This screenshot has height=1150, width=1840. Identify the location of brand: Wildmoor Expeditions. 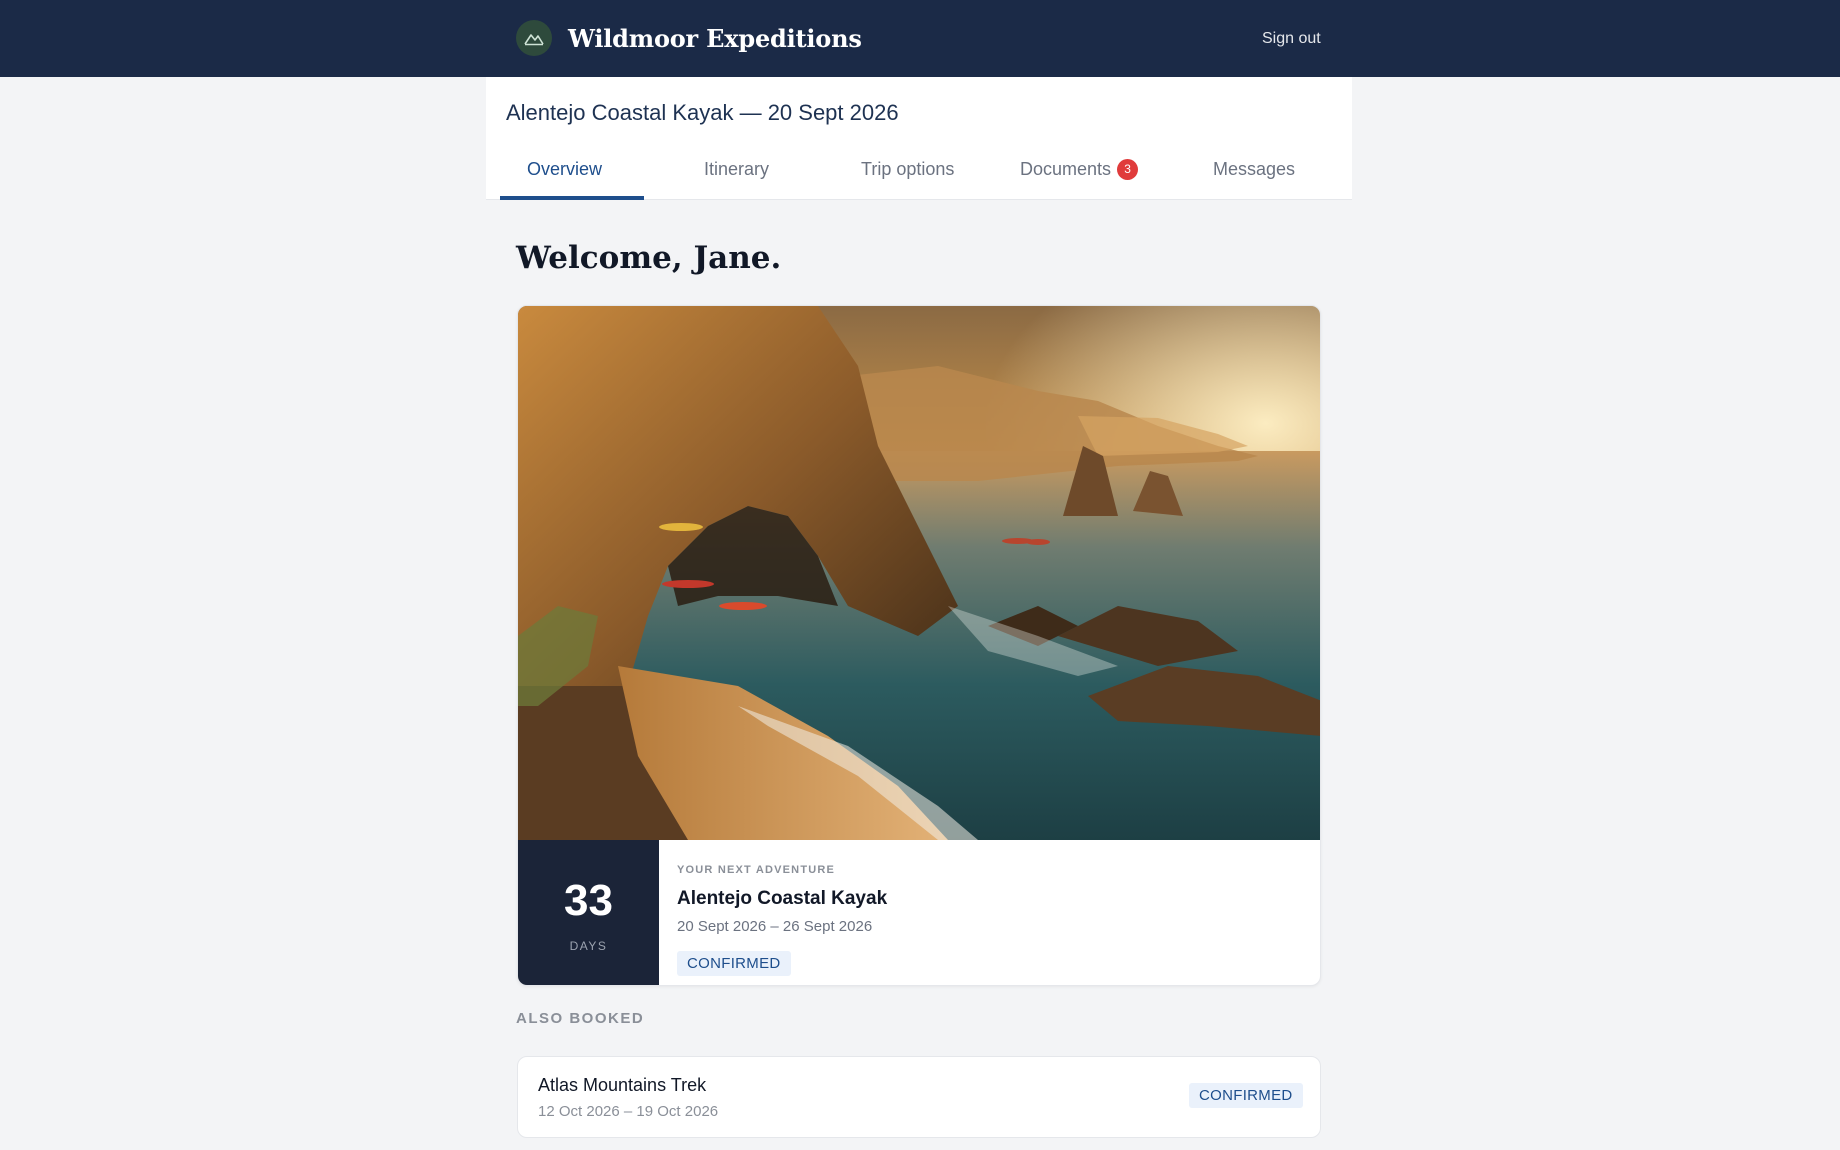
(689, 38).